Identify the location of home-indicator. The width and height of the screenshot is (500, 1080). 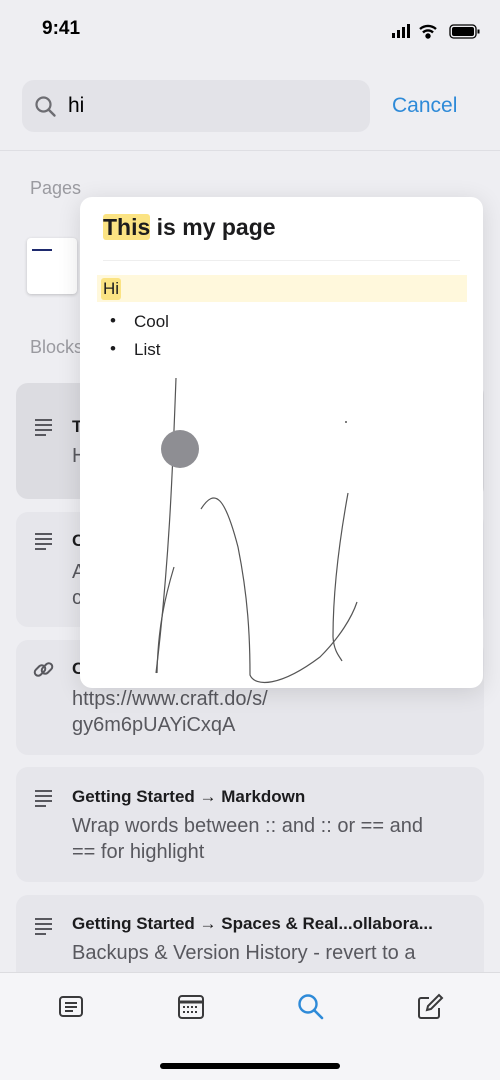
(250, 1066).